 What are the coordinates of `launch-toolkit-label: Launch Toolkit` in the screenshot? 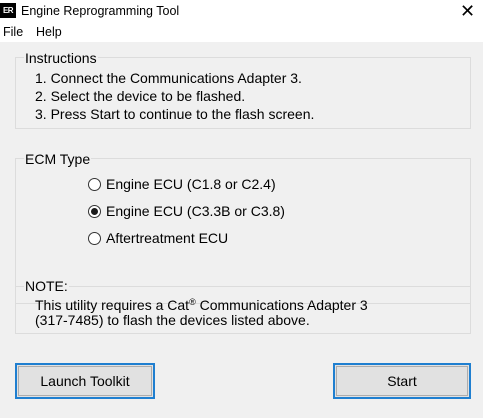 It's located at (85, 381).